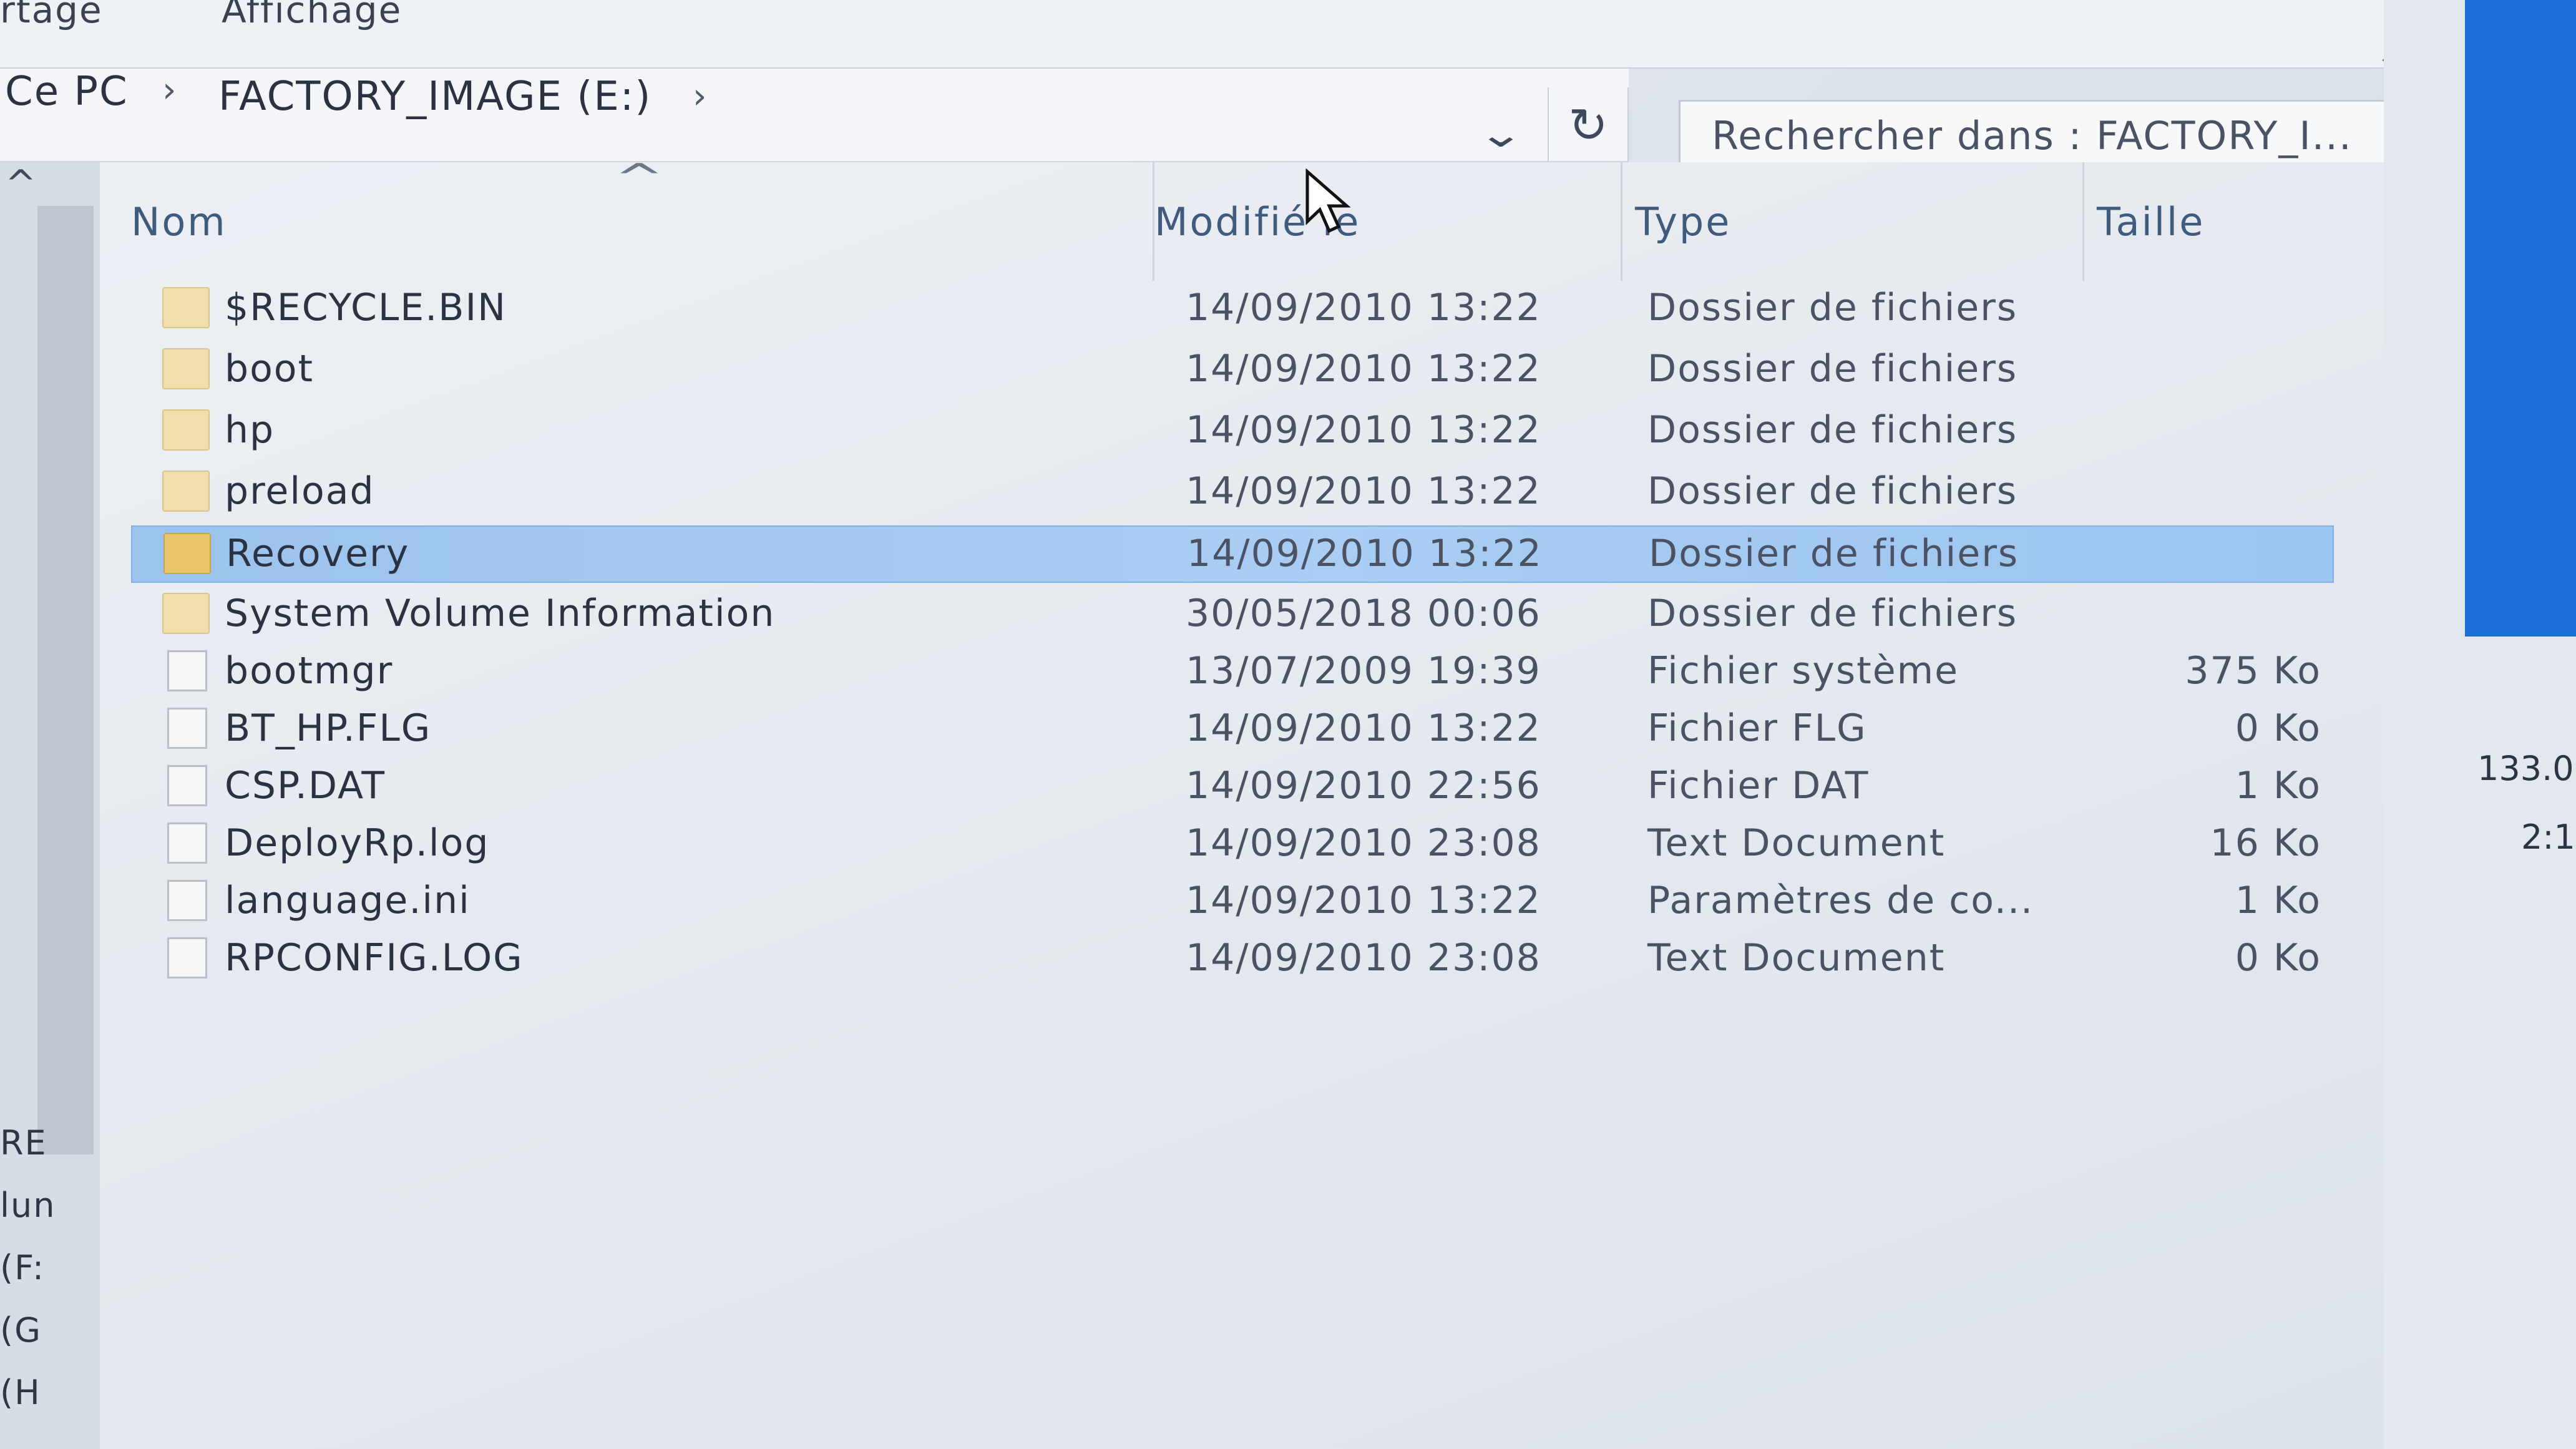 The width and height of the screenshot is (2576, 1449). Describe the element at coordinates (366, 307) in the screenshot. I see `file-name: $RECYCLE.BIN` at that location.